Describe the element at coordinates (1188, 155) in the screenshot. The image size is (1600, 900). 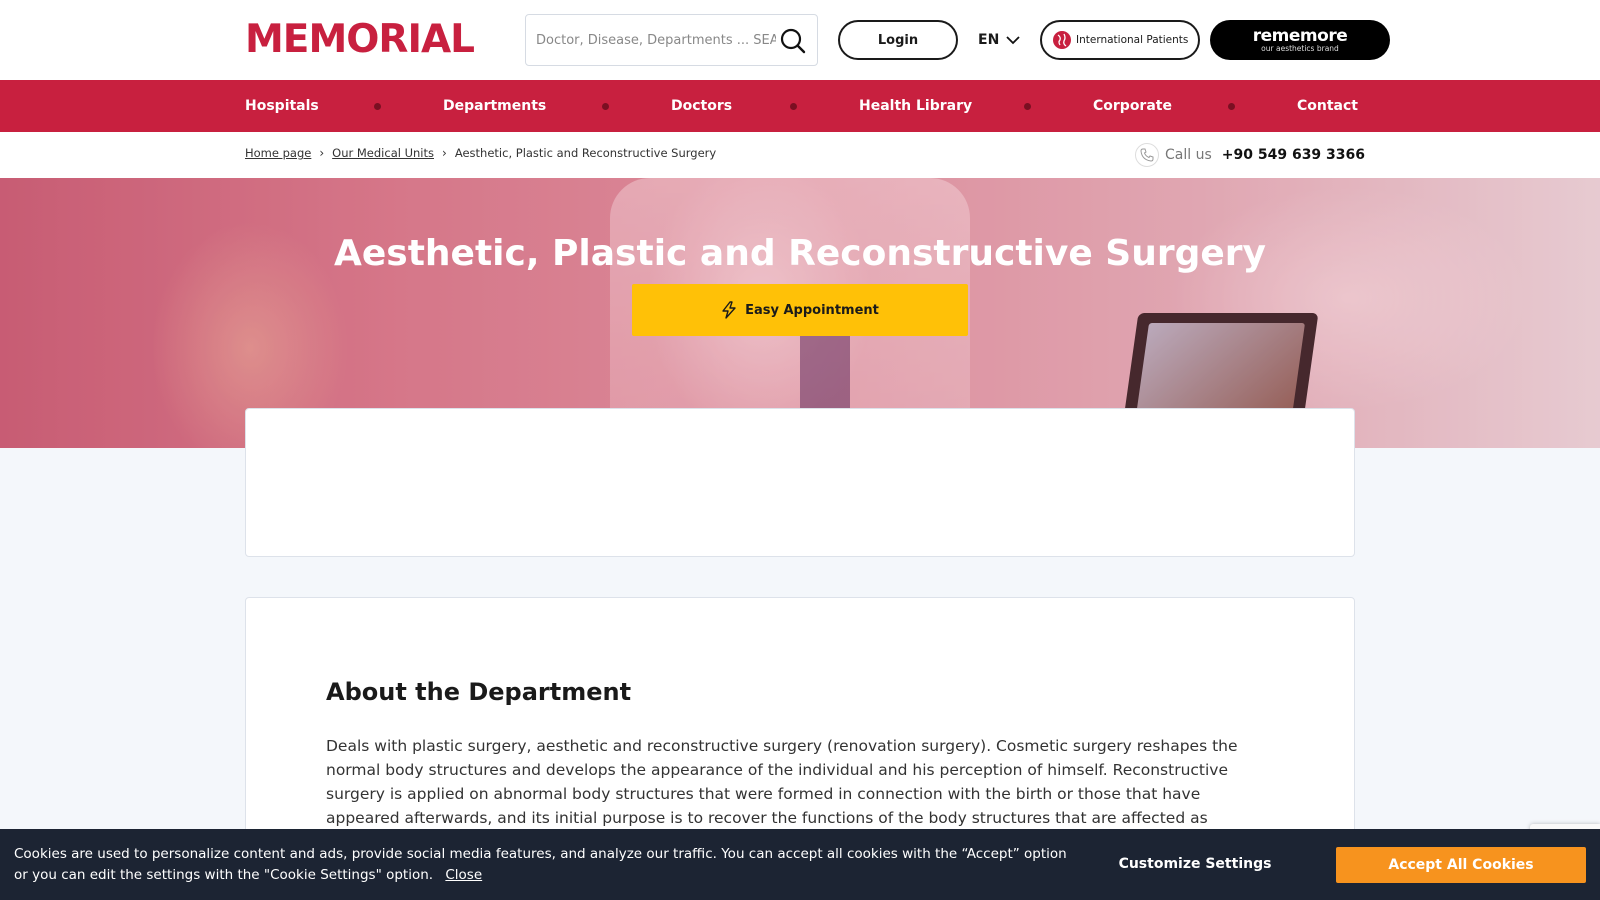
I see `call-us-label: Call us` at that location.